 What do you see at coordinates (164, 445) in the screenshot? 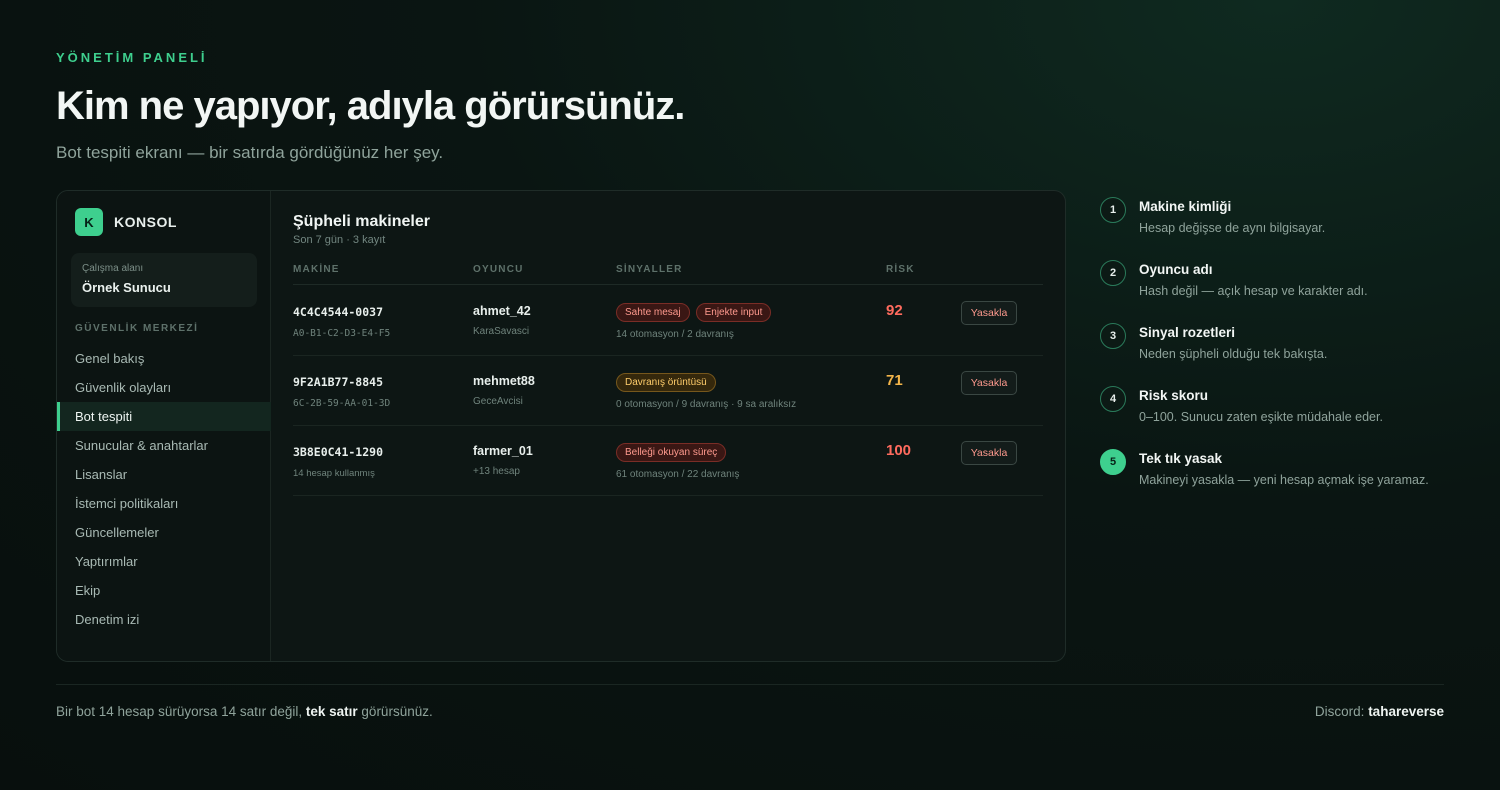
I see `sidebar-item: Sunucular & anahtarlar` at bounding box center [164, 445].